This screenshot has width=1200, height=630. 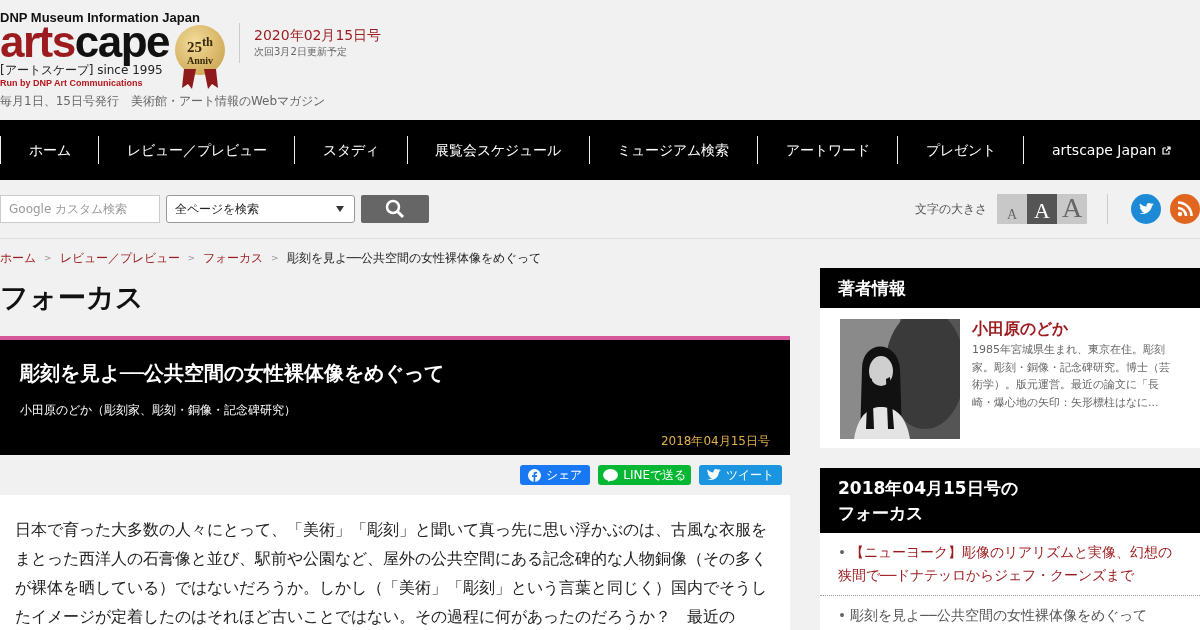 I want to click on logo-tagline: DNP Museum Information Japan, so click(x=100, y=17).